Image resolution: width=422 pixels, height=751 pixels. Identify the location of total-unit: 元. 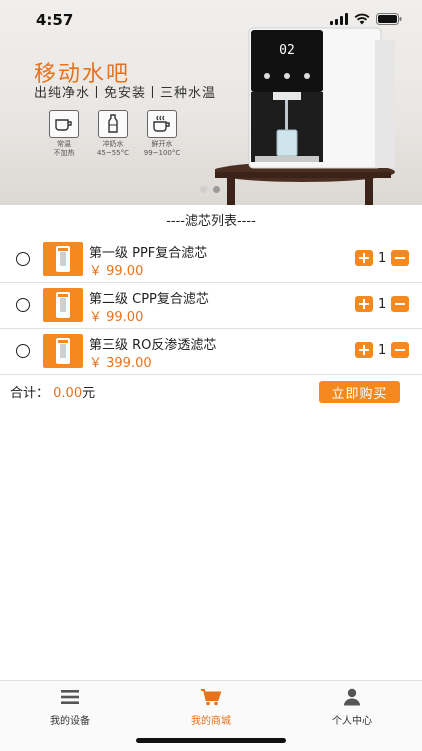
(89, 393).